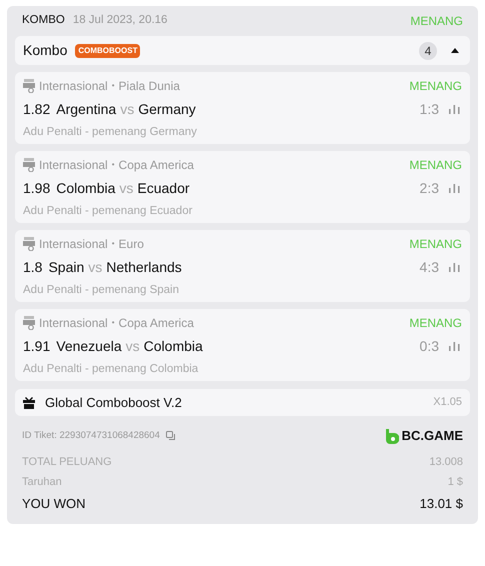  I want to click on team-name: Argentina, so click(86, 109).